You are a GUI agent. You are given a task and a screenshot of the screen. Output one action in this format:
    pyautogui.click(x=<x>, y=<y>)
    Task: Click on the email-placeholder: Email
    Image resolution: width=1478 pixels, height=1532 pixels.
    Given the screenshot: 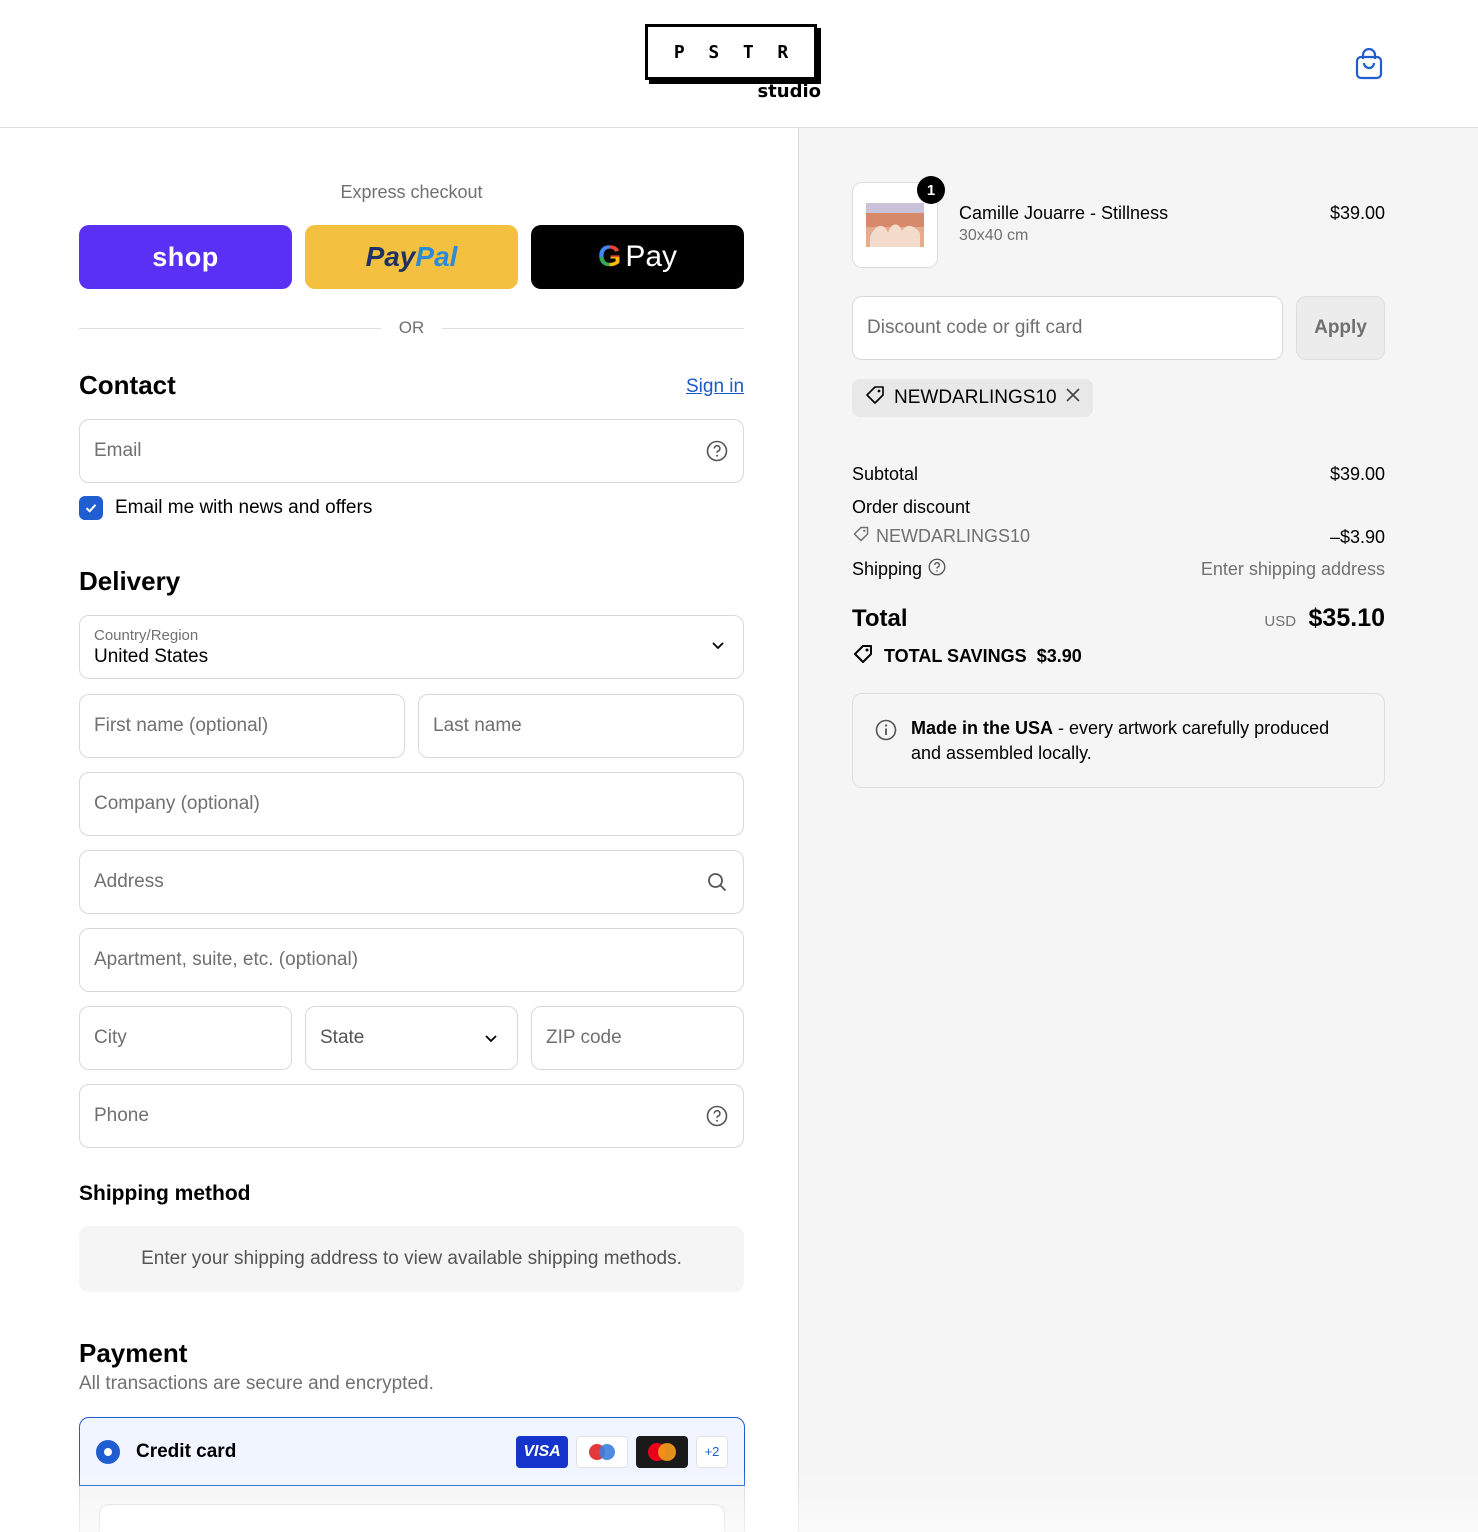 What is the action you would take?
    pyautogui.click(x=118, y=450)
    